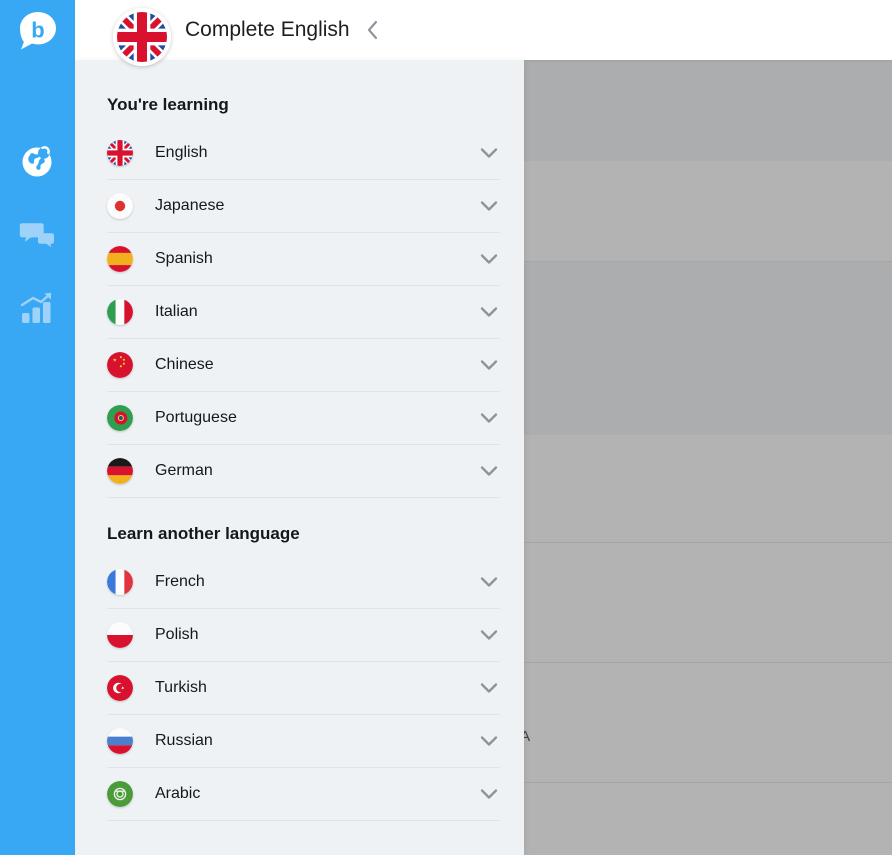 The image size is (892, 855). I want to click on flag-cn-icon, so click(120, 365).